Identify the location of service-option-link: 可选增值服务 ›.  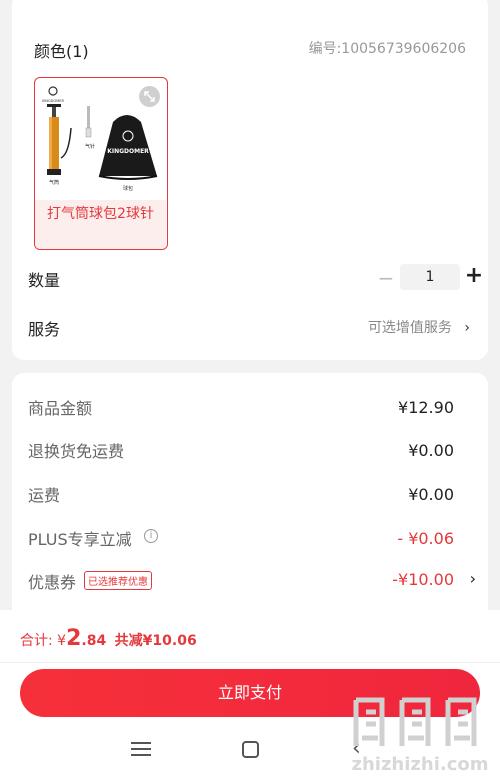
(419, 327).